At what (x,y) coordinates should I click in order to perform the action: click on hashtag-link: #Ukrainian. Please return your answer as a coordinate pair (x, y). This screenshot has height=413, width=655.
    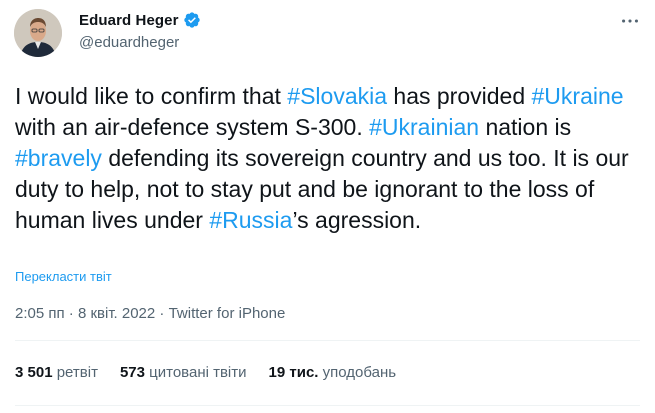
    Looking at the image, I should click on (424, 127).